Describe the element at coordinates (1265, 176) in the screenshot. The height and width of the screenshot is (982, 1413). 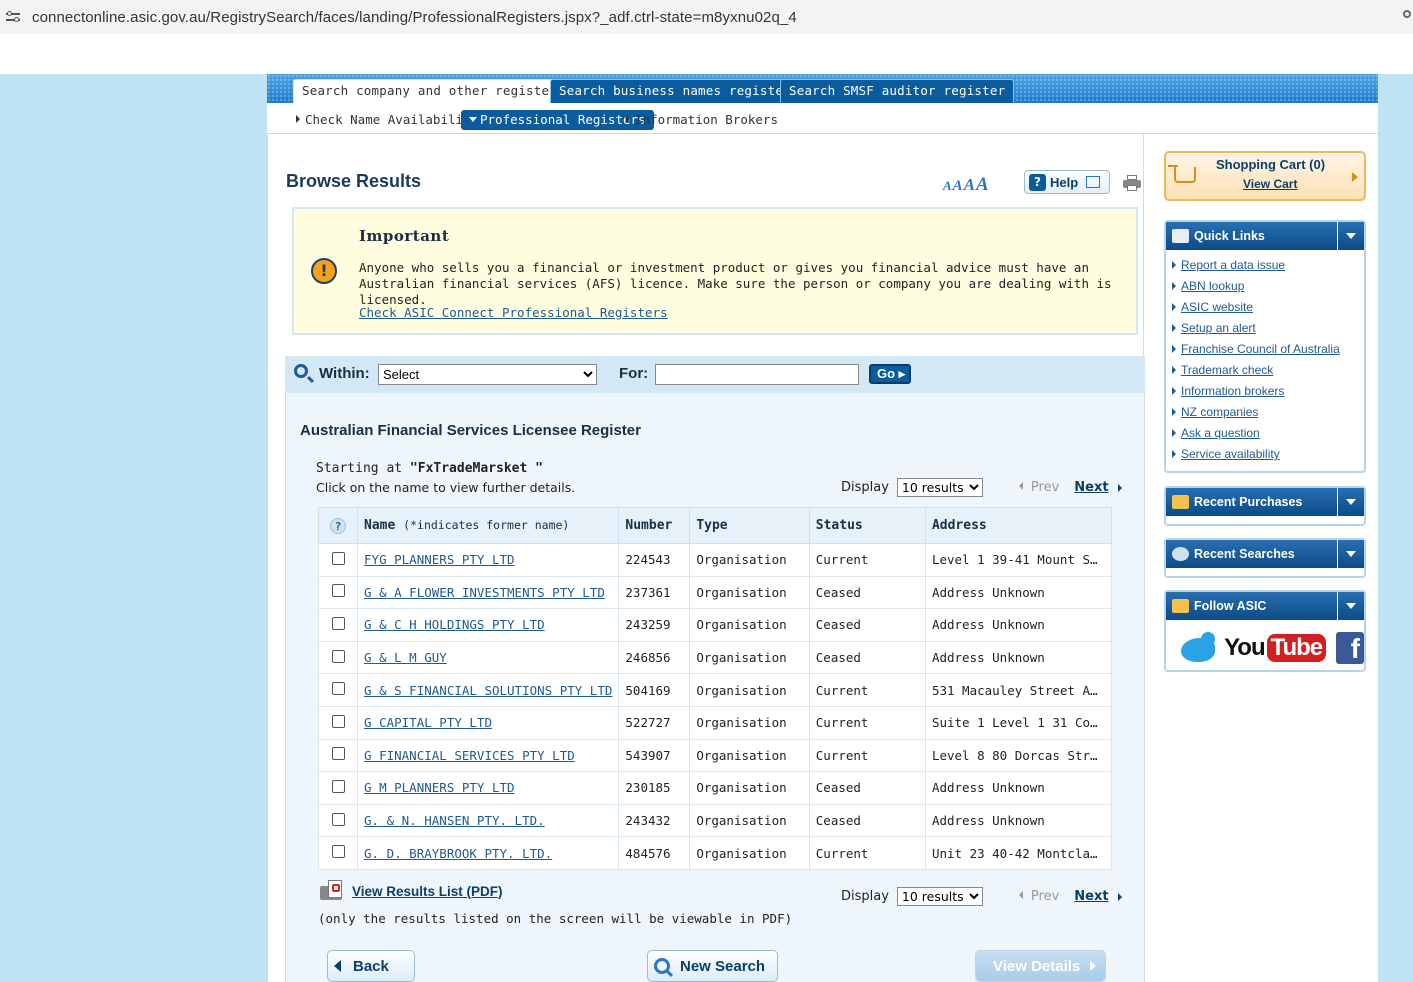
I see `shopping-cart: Shopping Cart (0) View Cart` at that location.